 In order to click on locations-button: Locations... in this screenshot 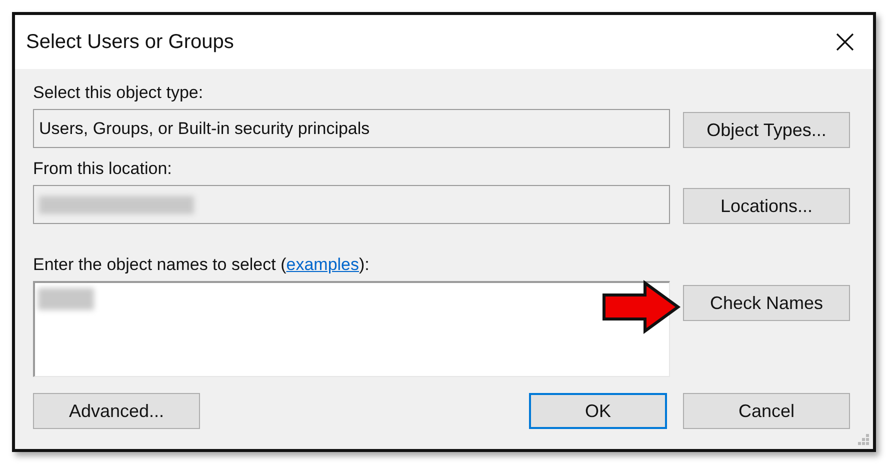, I will do `click(766, 206)`.